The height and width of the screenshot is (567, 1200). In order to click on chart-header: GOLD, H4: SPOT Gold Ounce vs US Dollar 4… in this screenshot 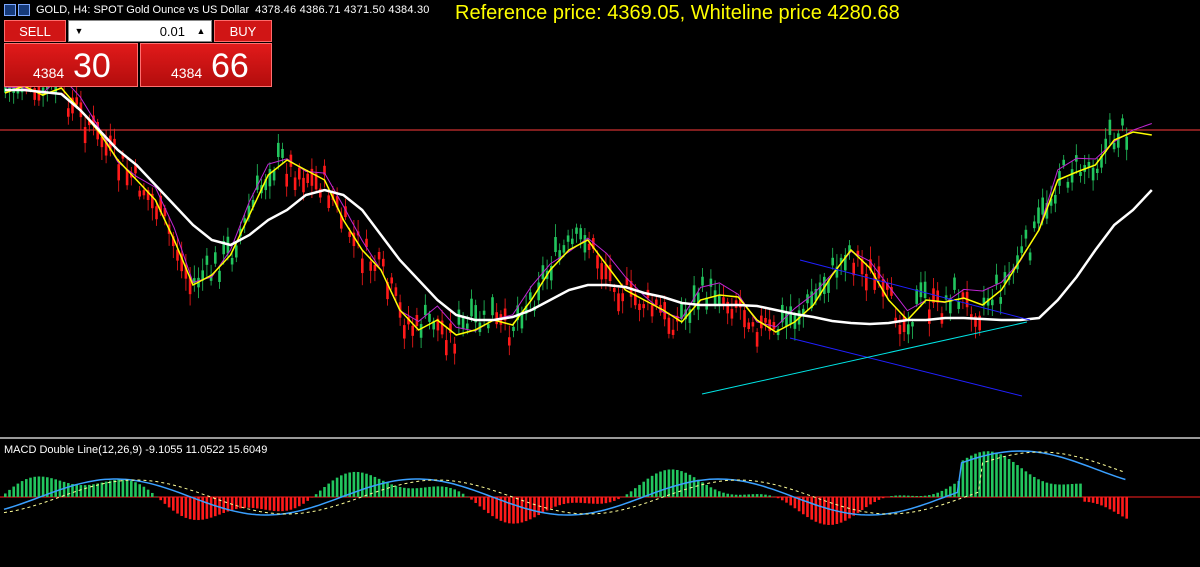, I will do `click(215, 10)`.